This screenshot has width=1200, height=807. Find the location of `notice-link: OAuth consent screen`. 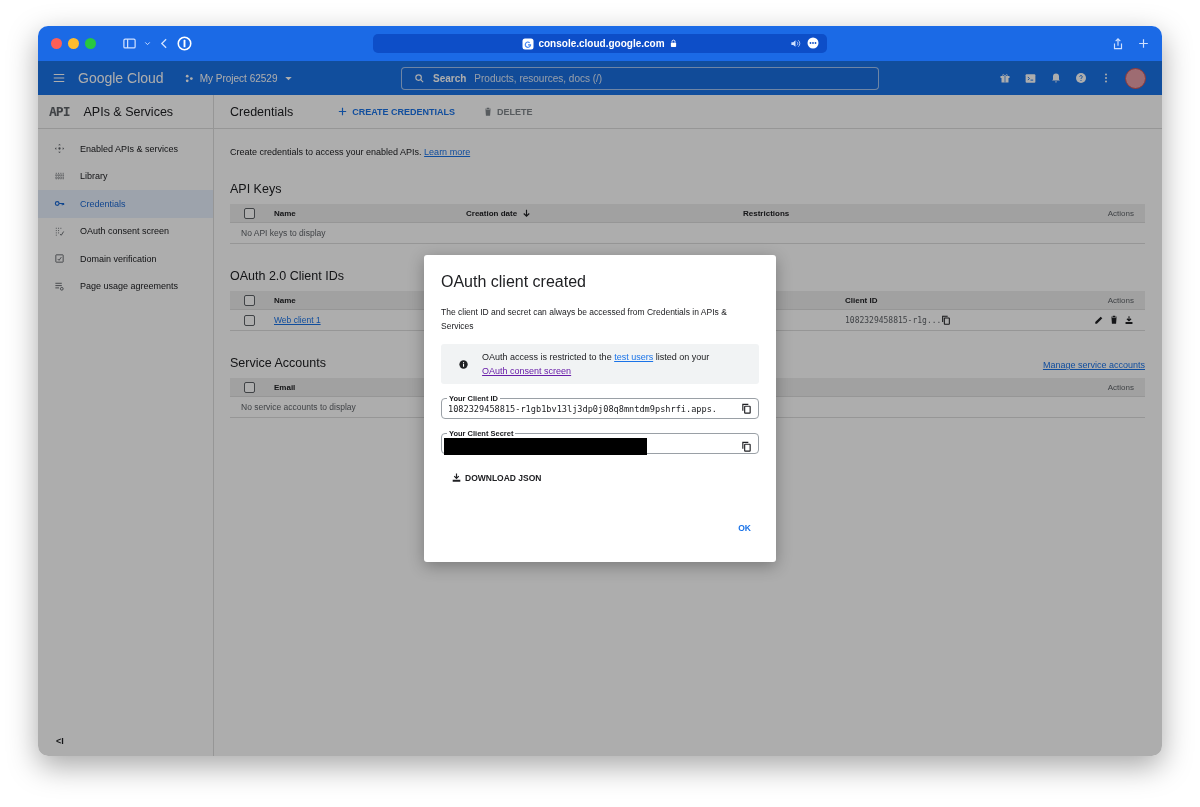

notice-link: OAuth consent screen is located at coordinates (527, 371).